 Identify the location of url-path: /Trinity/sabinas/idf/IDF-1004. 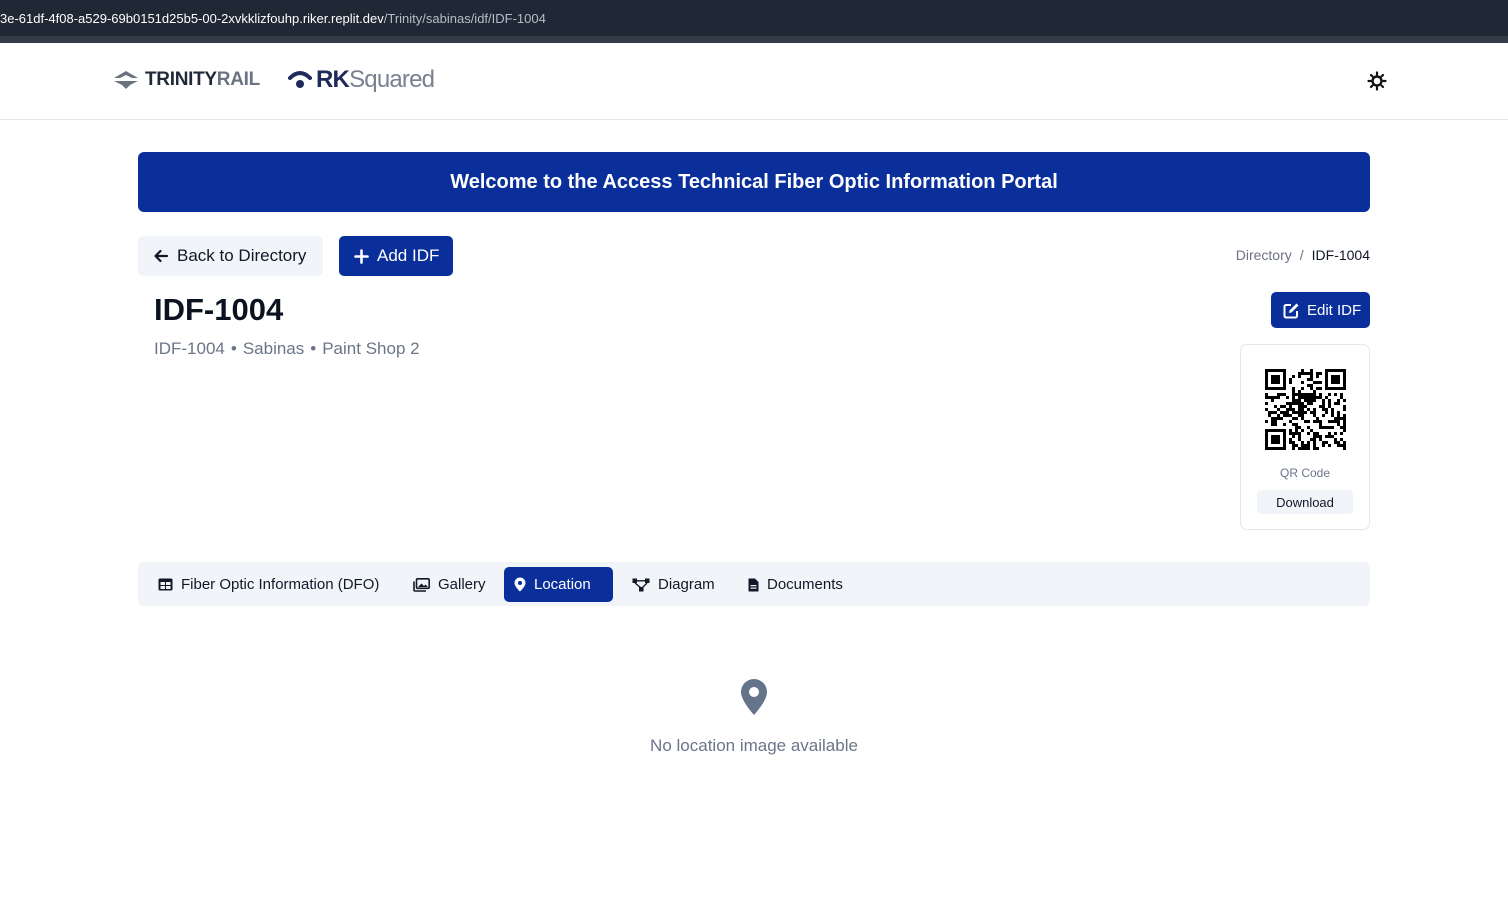
(464, 18).